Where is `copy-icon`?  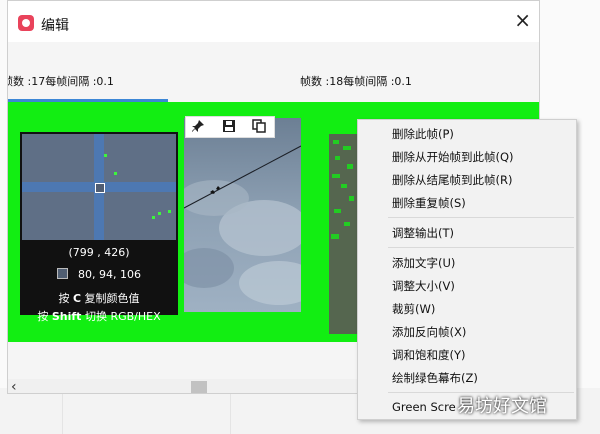
copy-icon is located at coordinates (259, 128).